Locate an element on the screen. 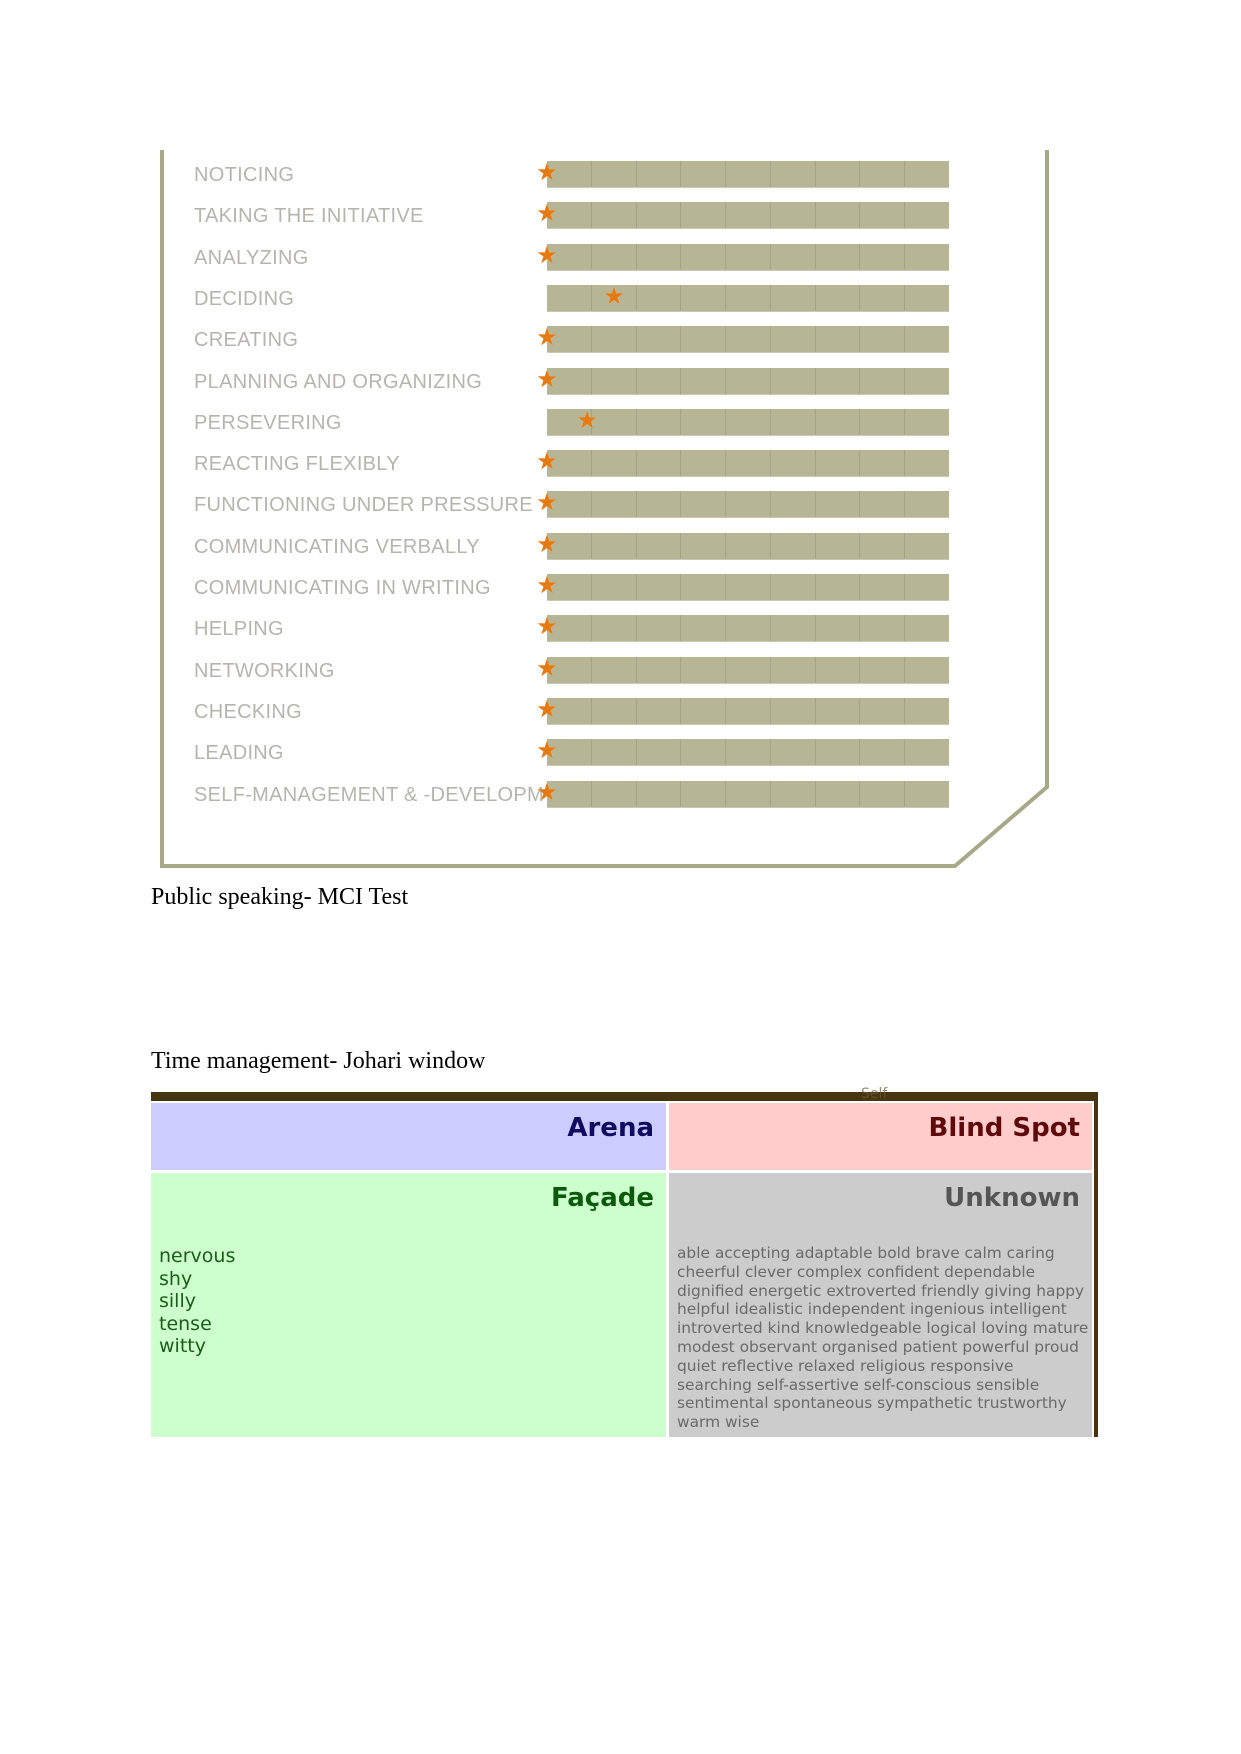 Image resolution: width=1241 pixels, height=1754 pixels. mci-row: NOTICING ★ is located at coordinates (584, 173).